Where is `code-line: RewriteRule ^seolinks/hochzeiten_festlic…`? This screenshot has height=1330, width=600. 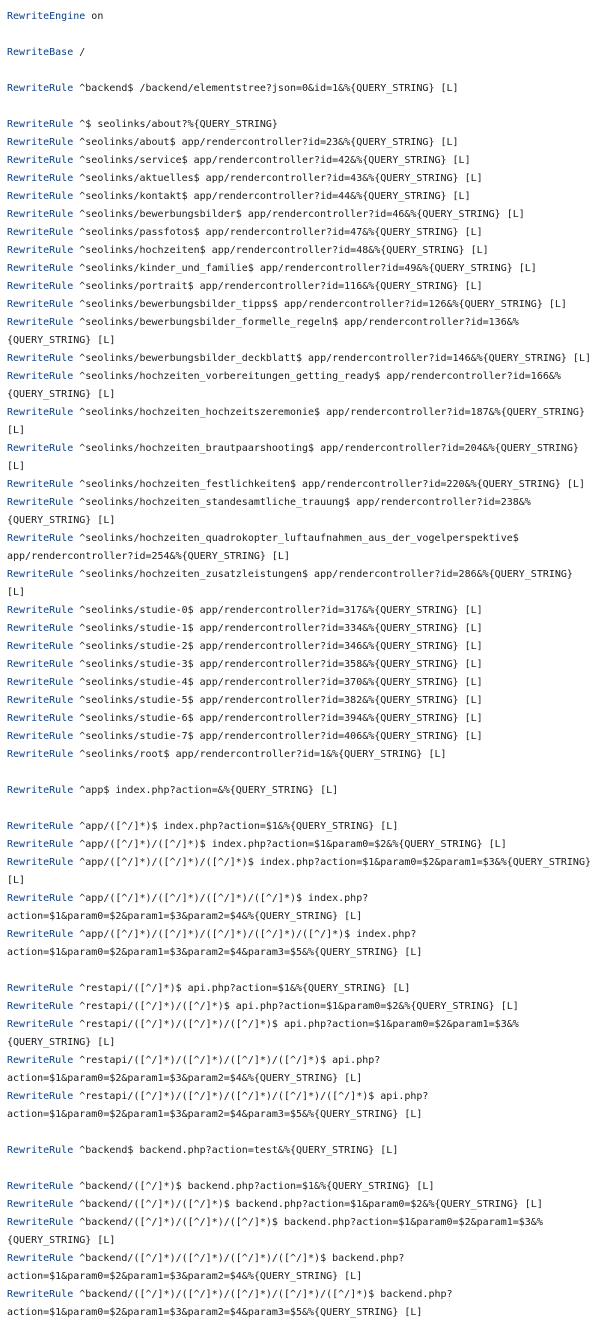 code-line: RewriteRule ^seolinks/hochzeiten_festlic… is located at coordinates (303, 485).